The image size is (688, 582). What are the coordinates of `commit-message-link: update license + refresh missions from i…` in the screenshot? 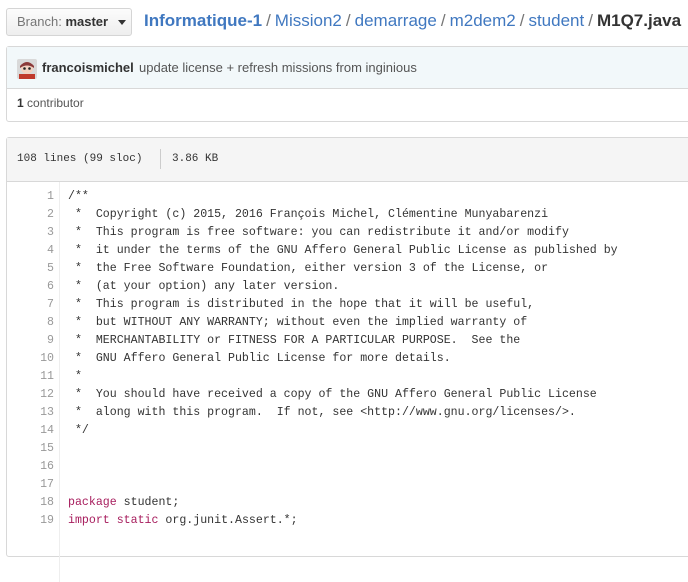 It's located at (278, 67).